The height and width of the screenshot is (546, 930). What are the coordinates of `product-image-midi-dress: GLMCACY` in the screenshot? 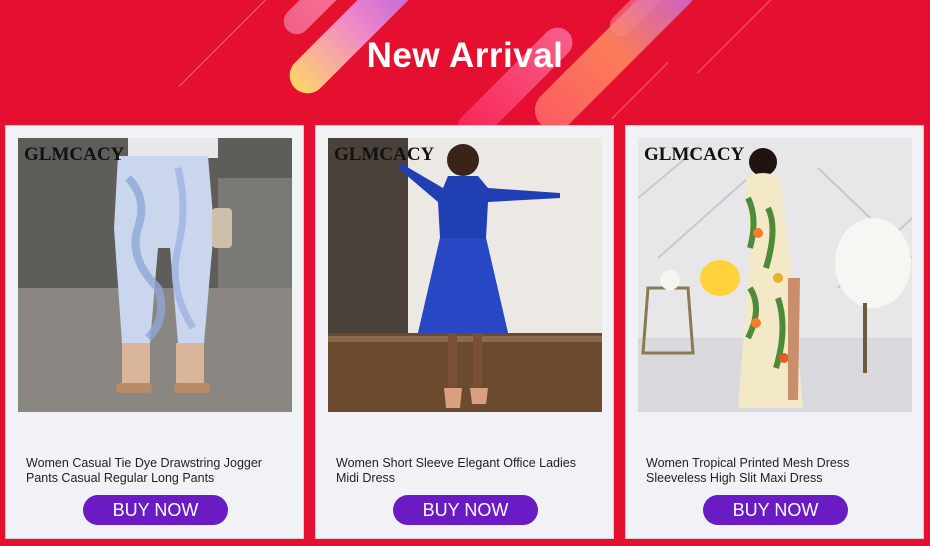 It's located at (465, 275).